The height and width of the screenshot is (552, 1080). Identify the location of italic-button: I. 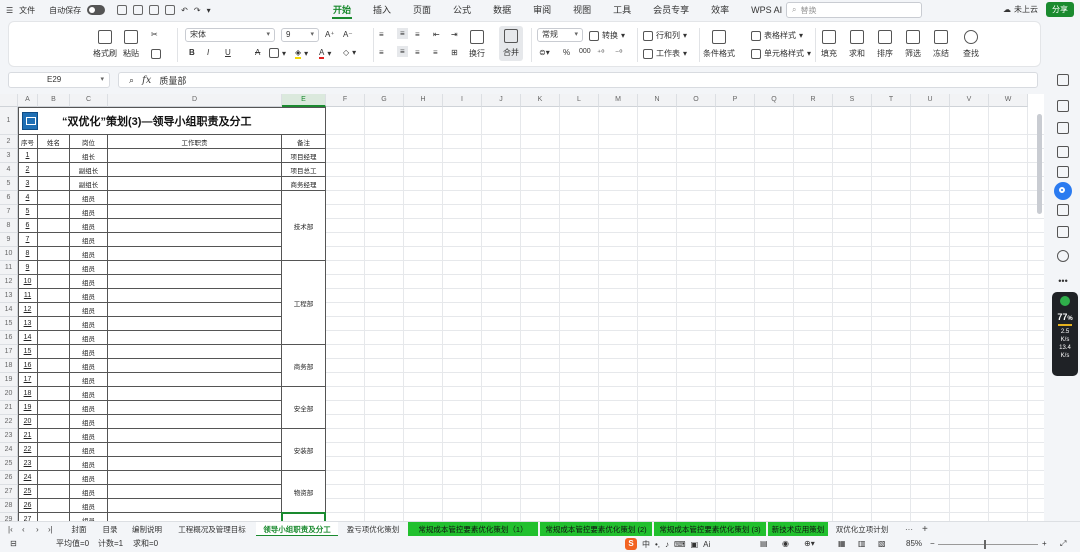
(208, 52).